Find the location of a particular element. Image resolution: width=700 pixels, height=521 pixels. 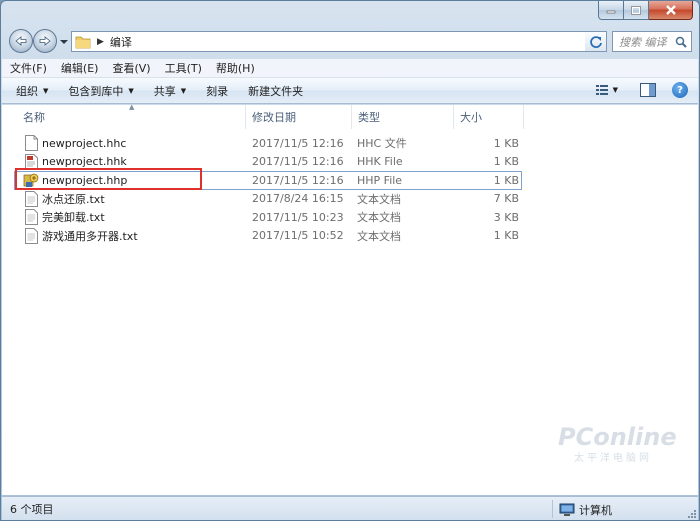

watermark-sub: 太平洋电脑网 is located at coordinates (613, 457).